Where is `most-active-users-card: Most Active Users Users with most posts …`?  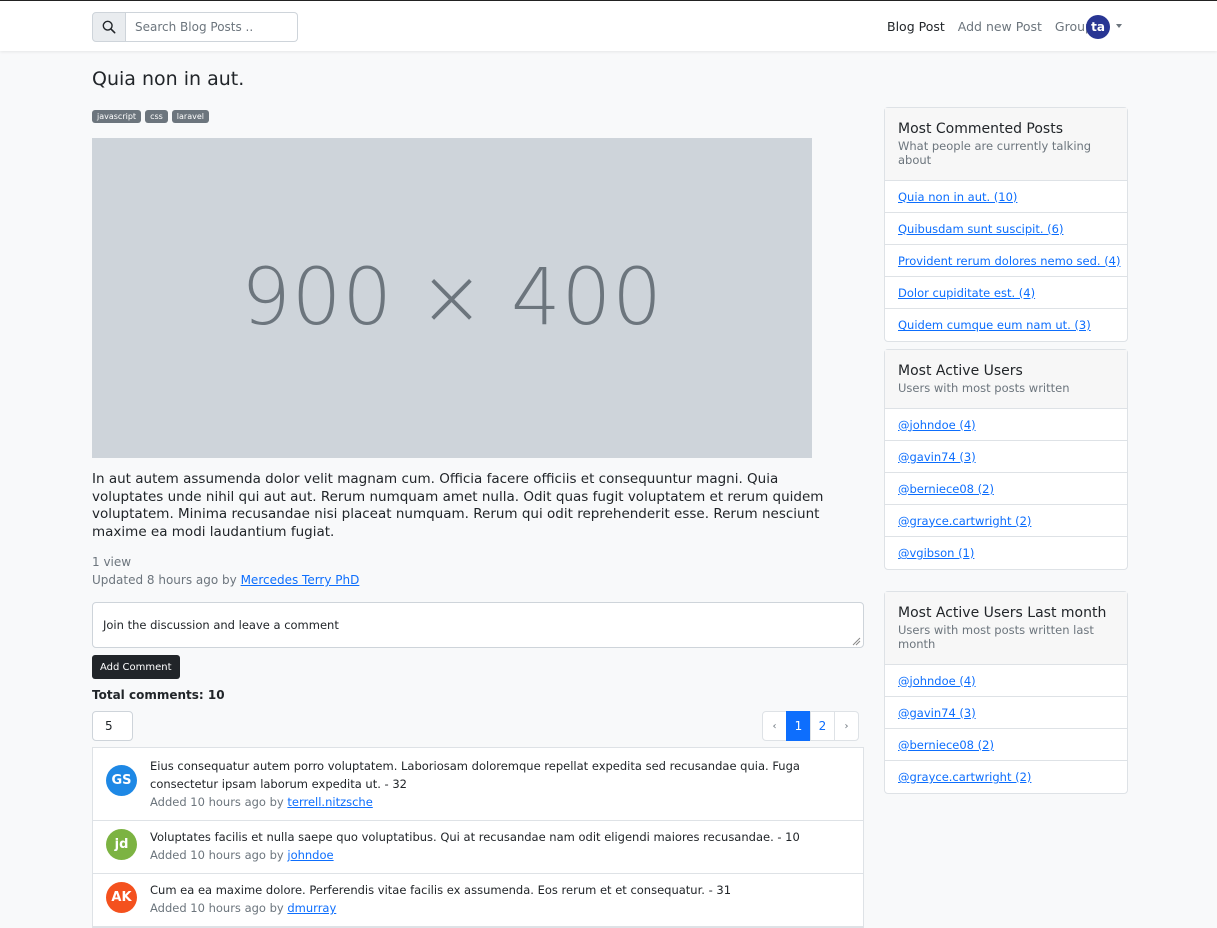 most-active-users-card: Most Active Users Users with most posts … is located at coordinates (1006, 459).